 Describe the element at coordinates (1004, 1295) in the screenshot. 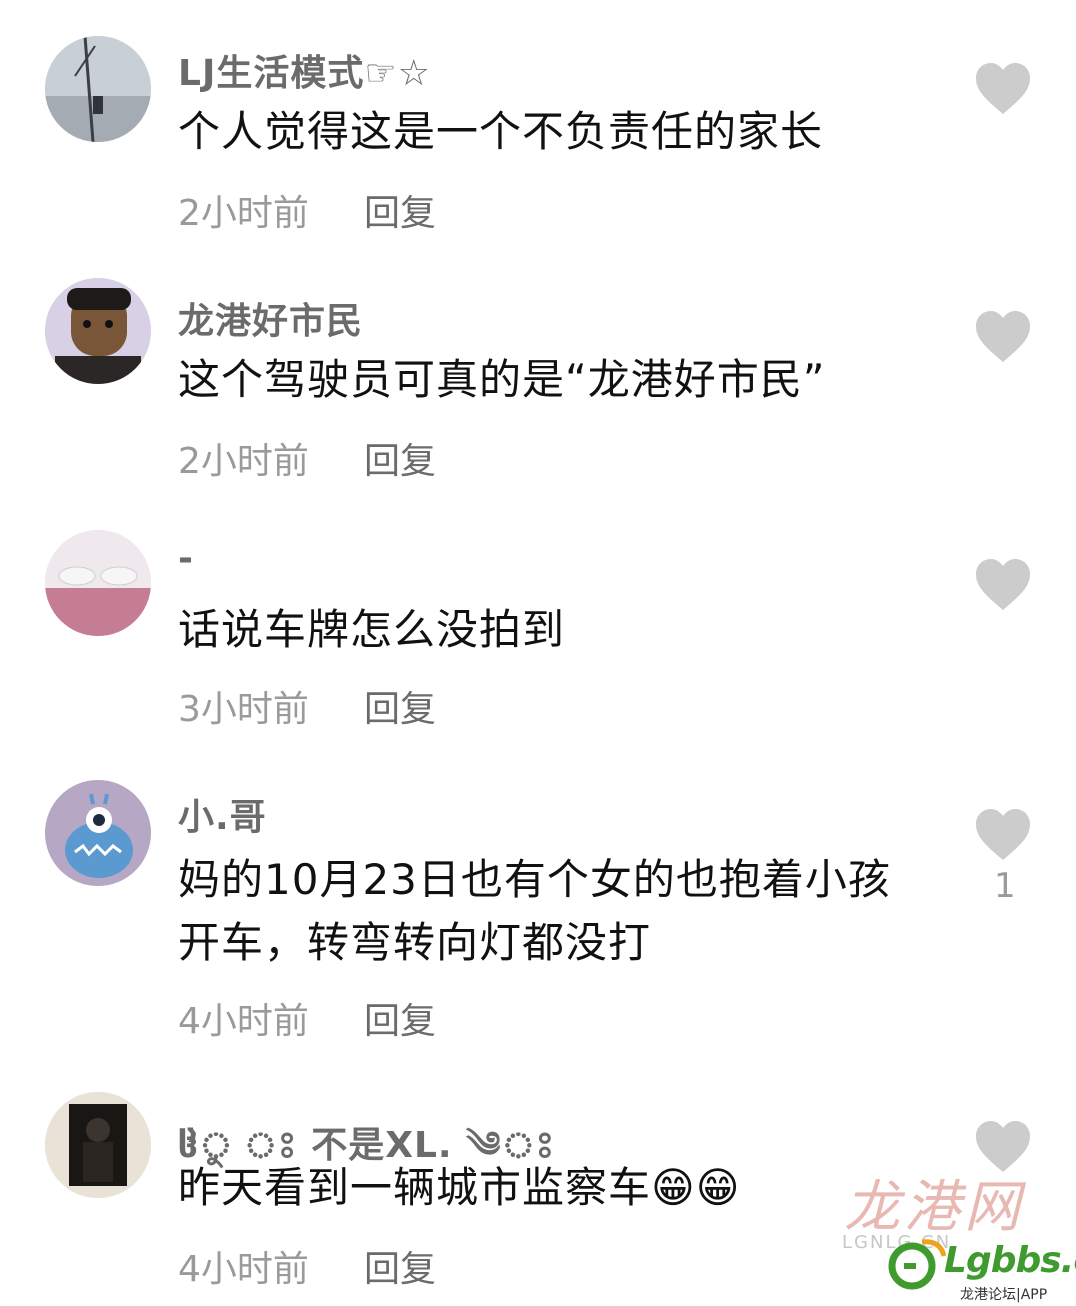

I see `watermark-app-label: 龙港论坛|APP` at that location.